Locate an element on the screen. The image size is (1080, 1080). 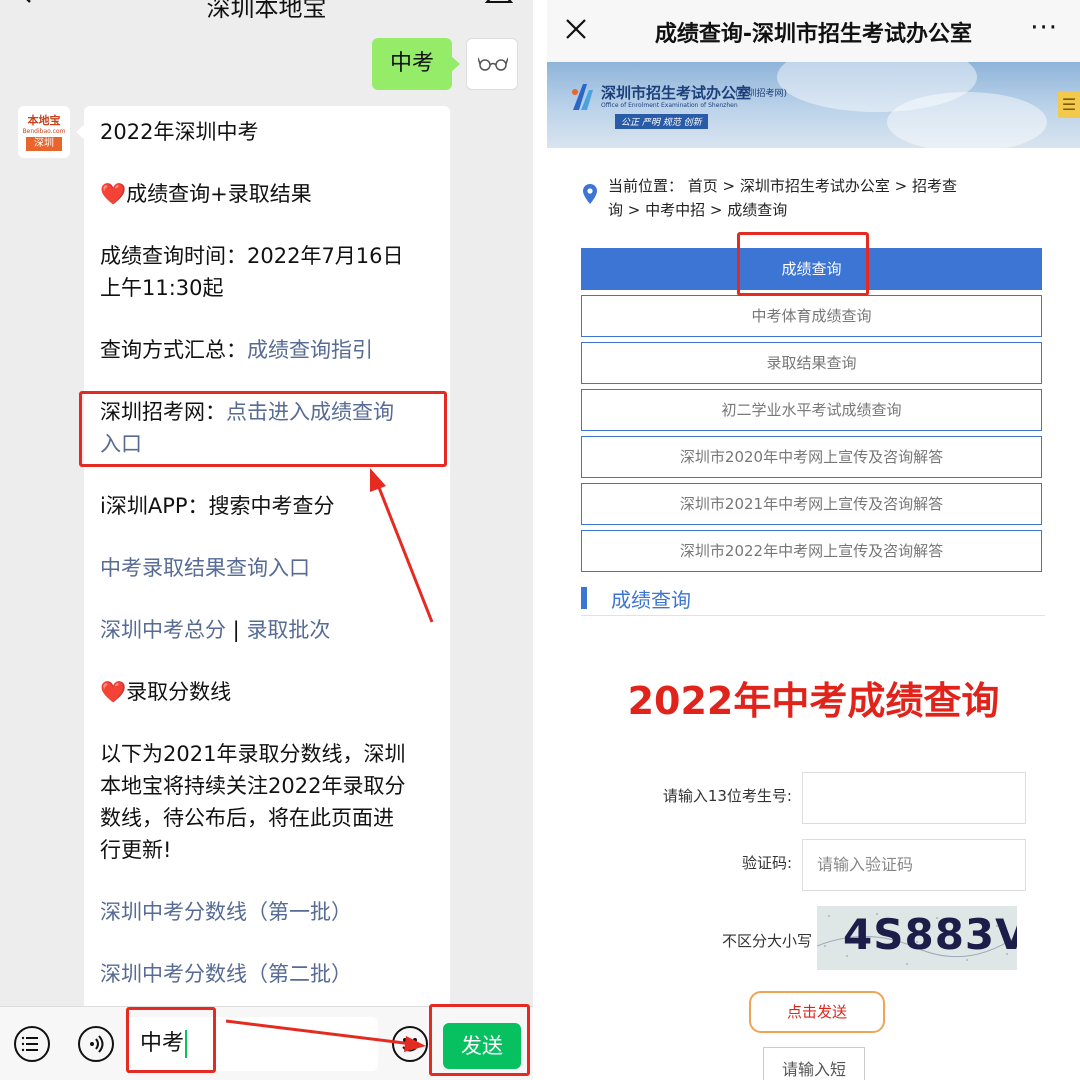
section-title: 成绩查询 is located at coordinates (651, 600).